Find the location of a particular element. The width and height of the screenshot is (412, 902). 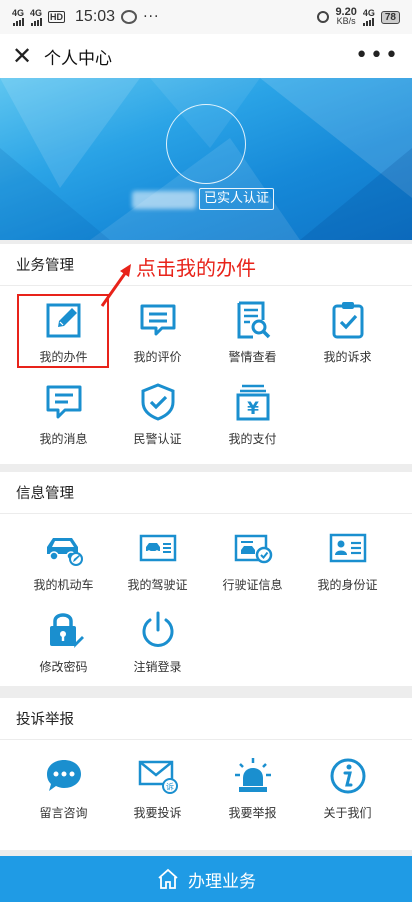

car-icon is located at coordinates (64, 552).